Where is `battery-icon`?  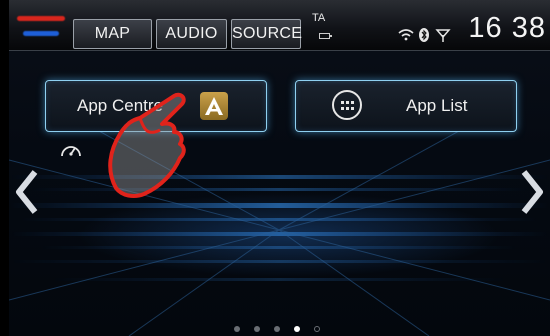 battery-icon is located at coordinates (325, 36).